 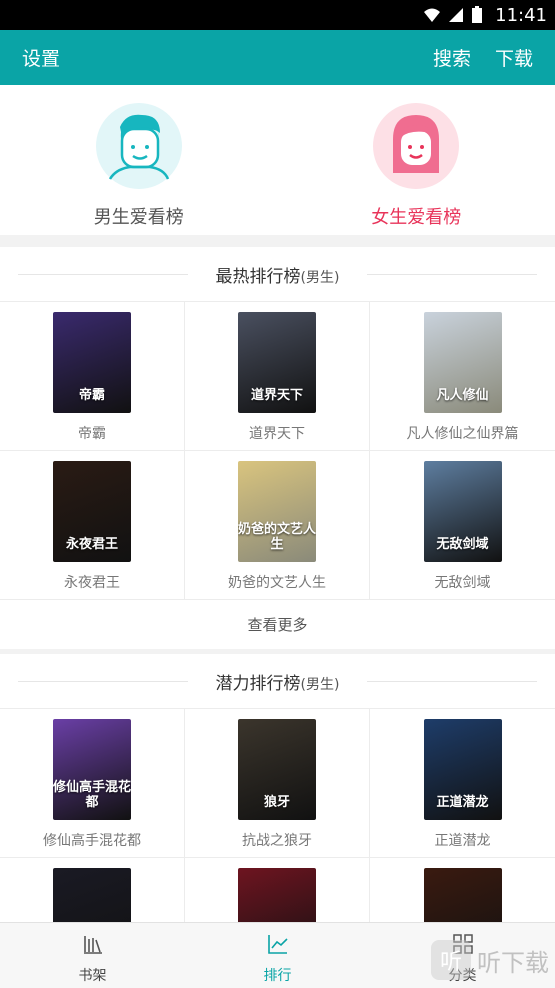 What do you see at coordinates (277, 15) in the screenshot?
I see `status-bar: 11:41` at bounding box center [277, 15].